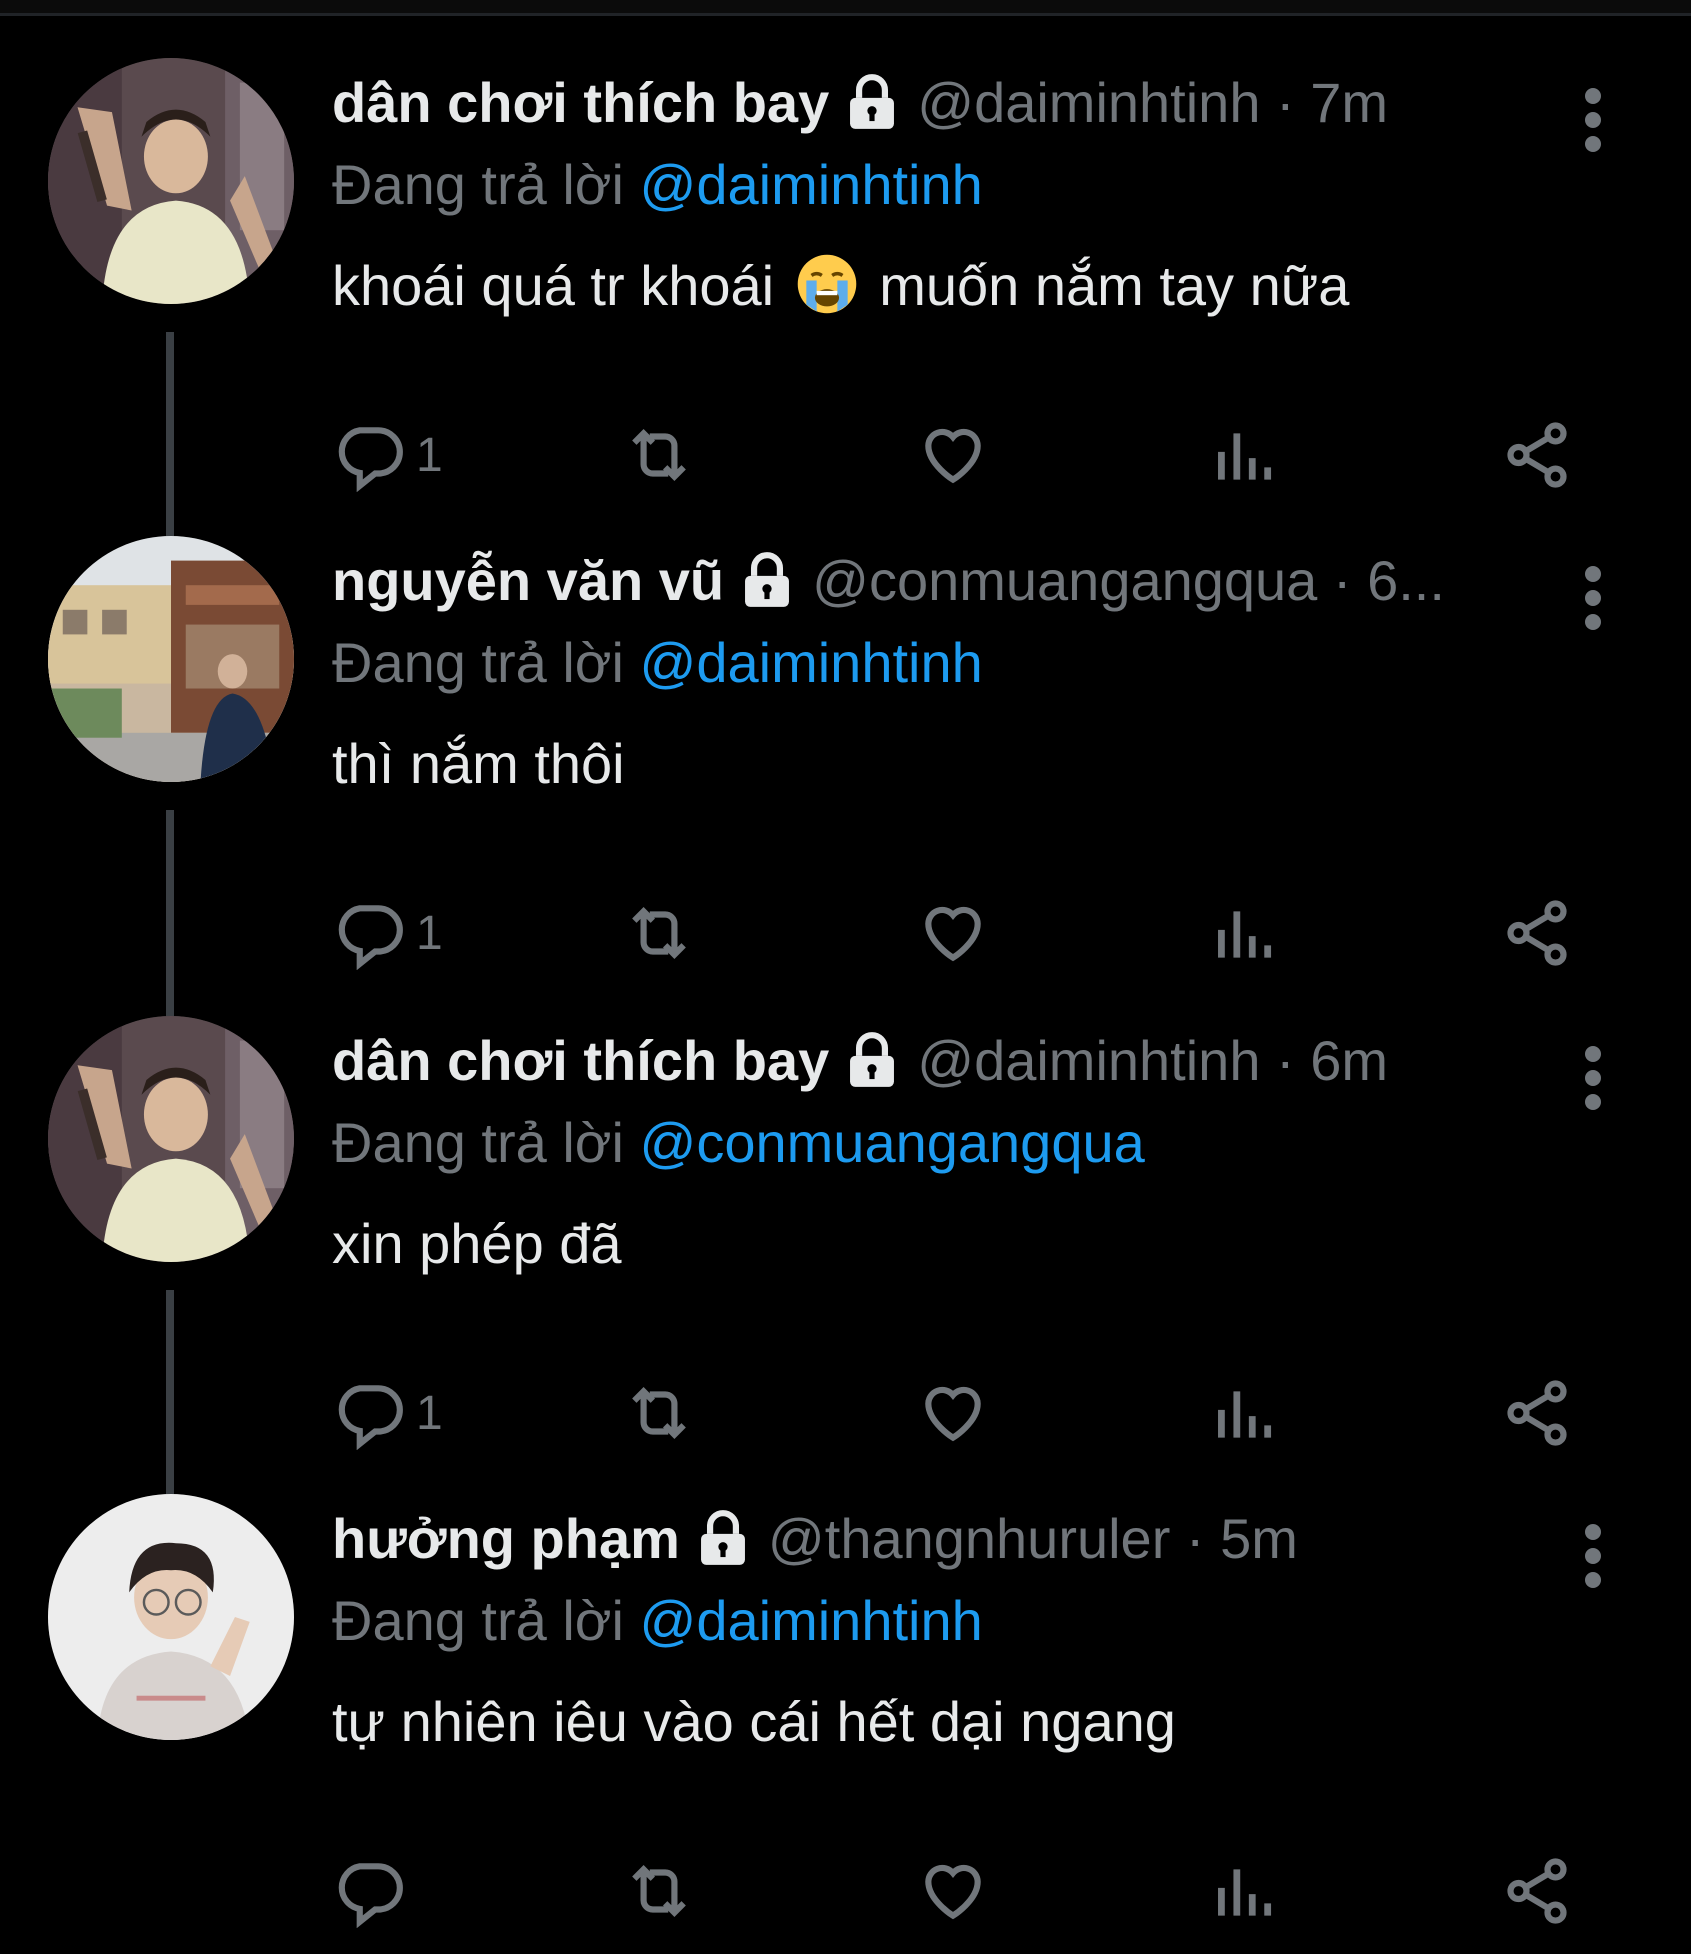 The width and height of the screenshot is (1691, 1954). I want to click on tweet-text: tự nhiên iêu vào cái hết dại ngang, so click(754, 1721).